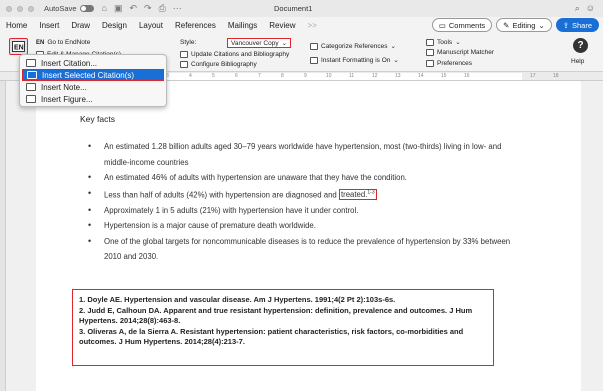 This screenshot has width=603, height=391. I want to click on svg-text: EN, so click(19, 48).